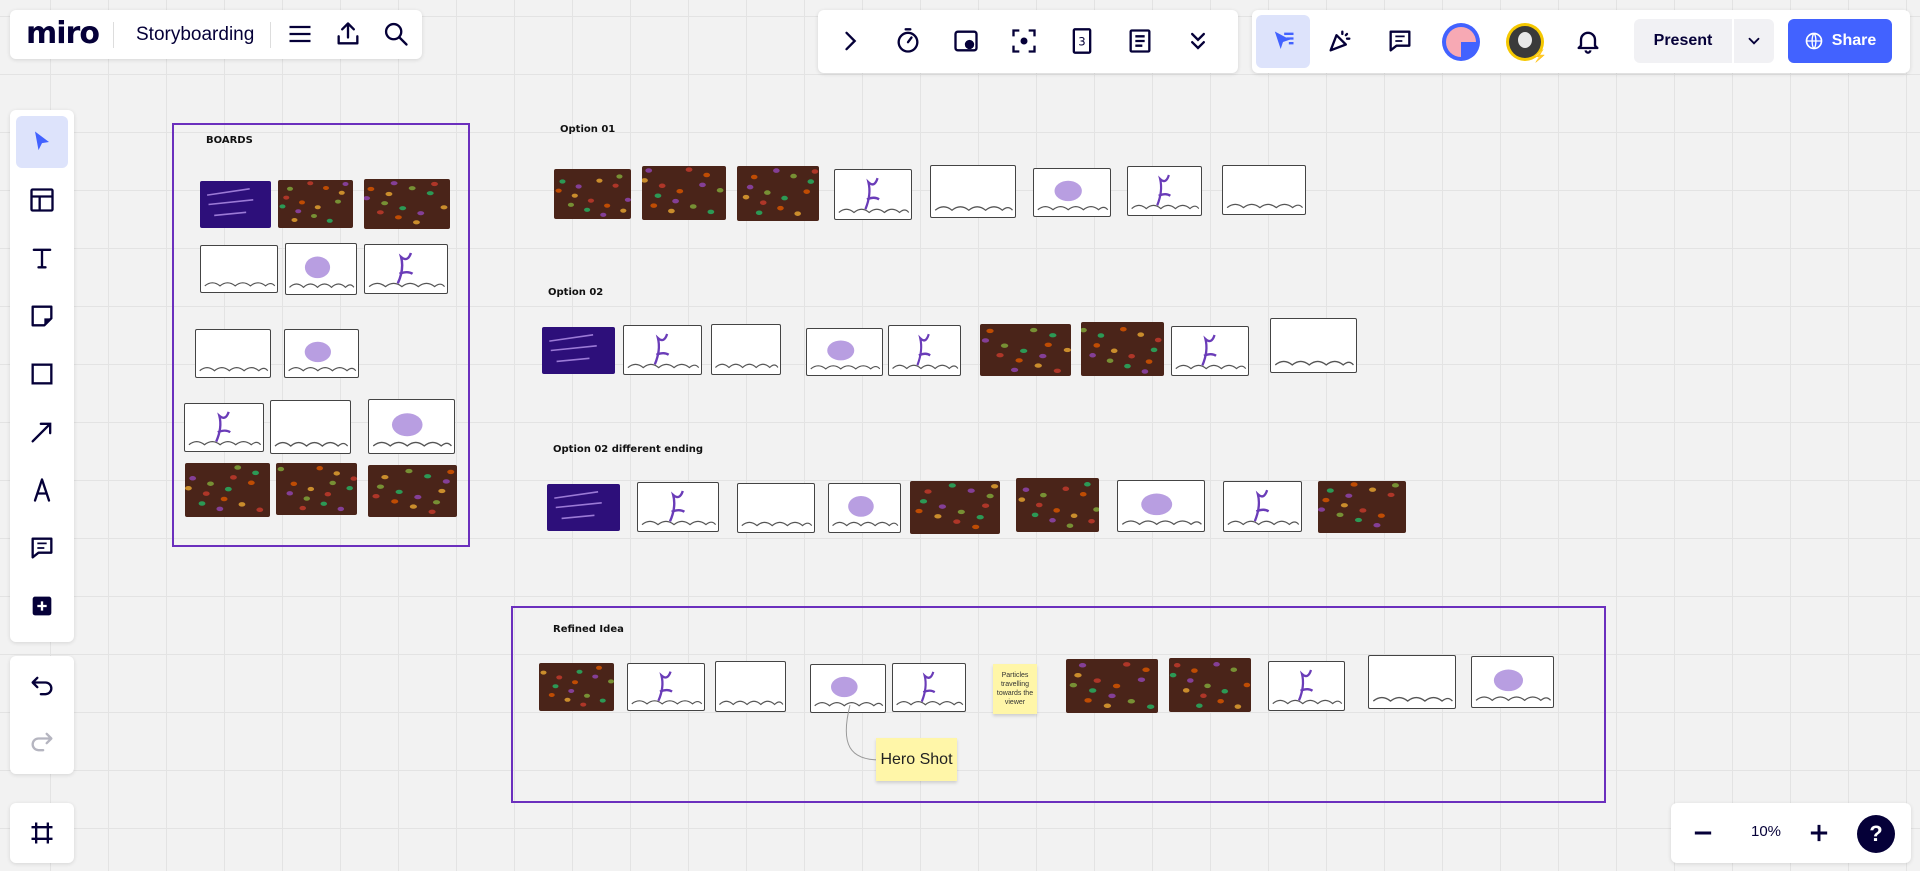 The height and width of the screenshot is (871, 1920). Describe the element at coordinates (908, 41) in the screenshot. I see `timer-button` at that location.